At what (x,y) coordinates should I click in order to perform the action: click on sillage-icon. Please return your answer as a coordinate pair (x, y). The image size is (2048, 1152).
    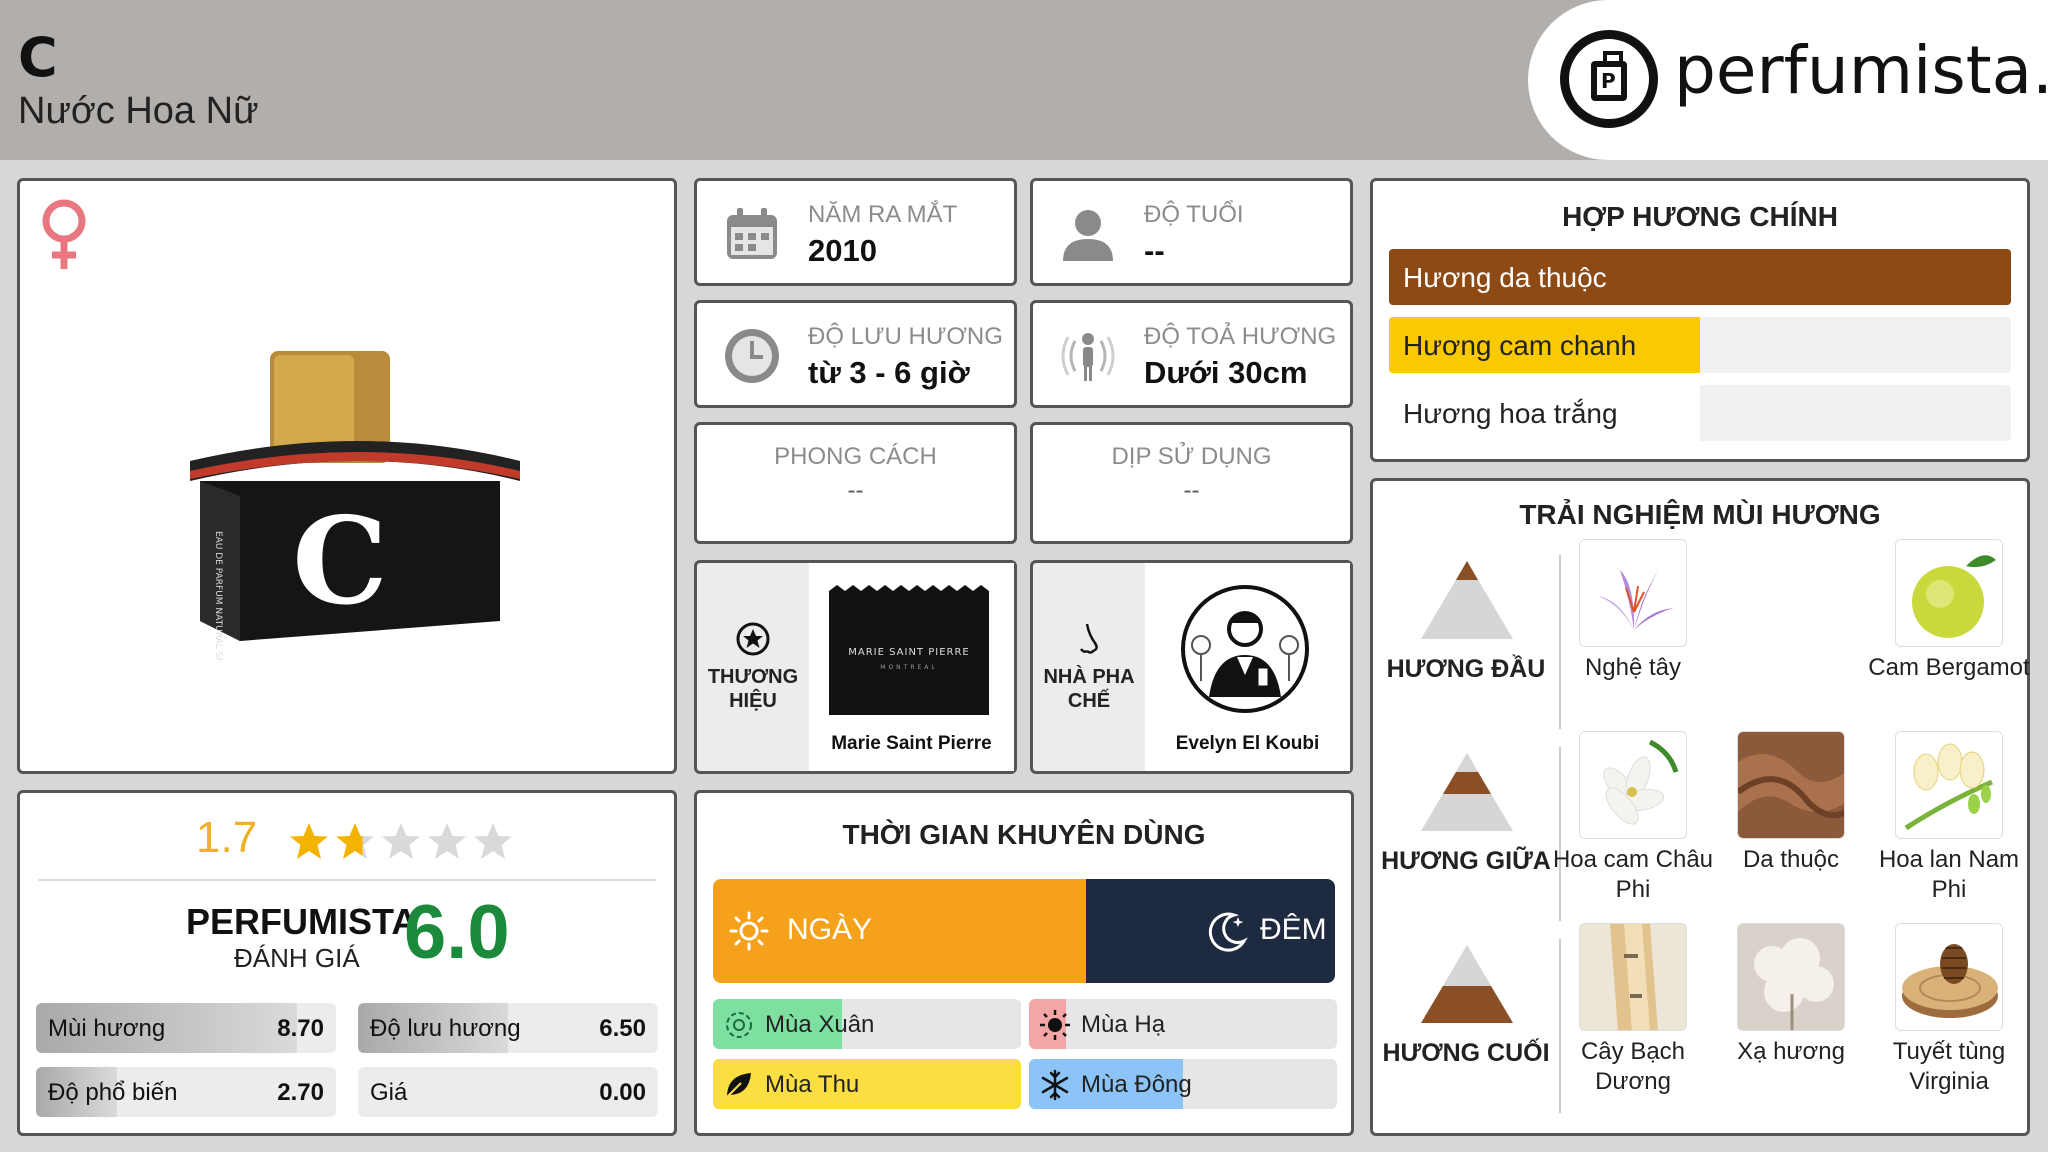
    Looking at the image, I should click on (1088, 357).